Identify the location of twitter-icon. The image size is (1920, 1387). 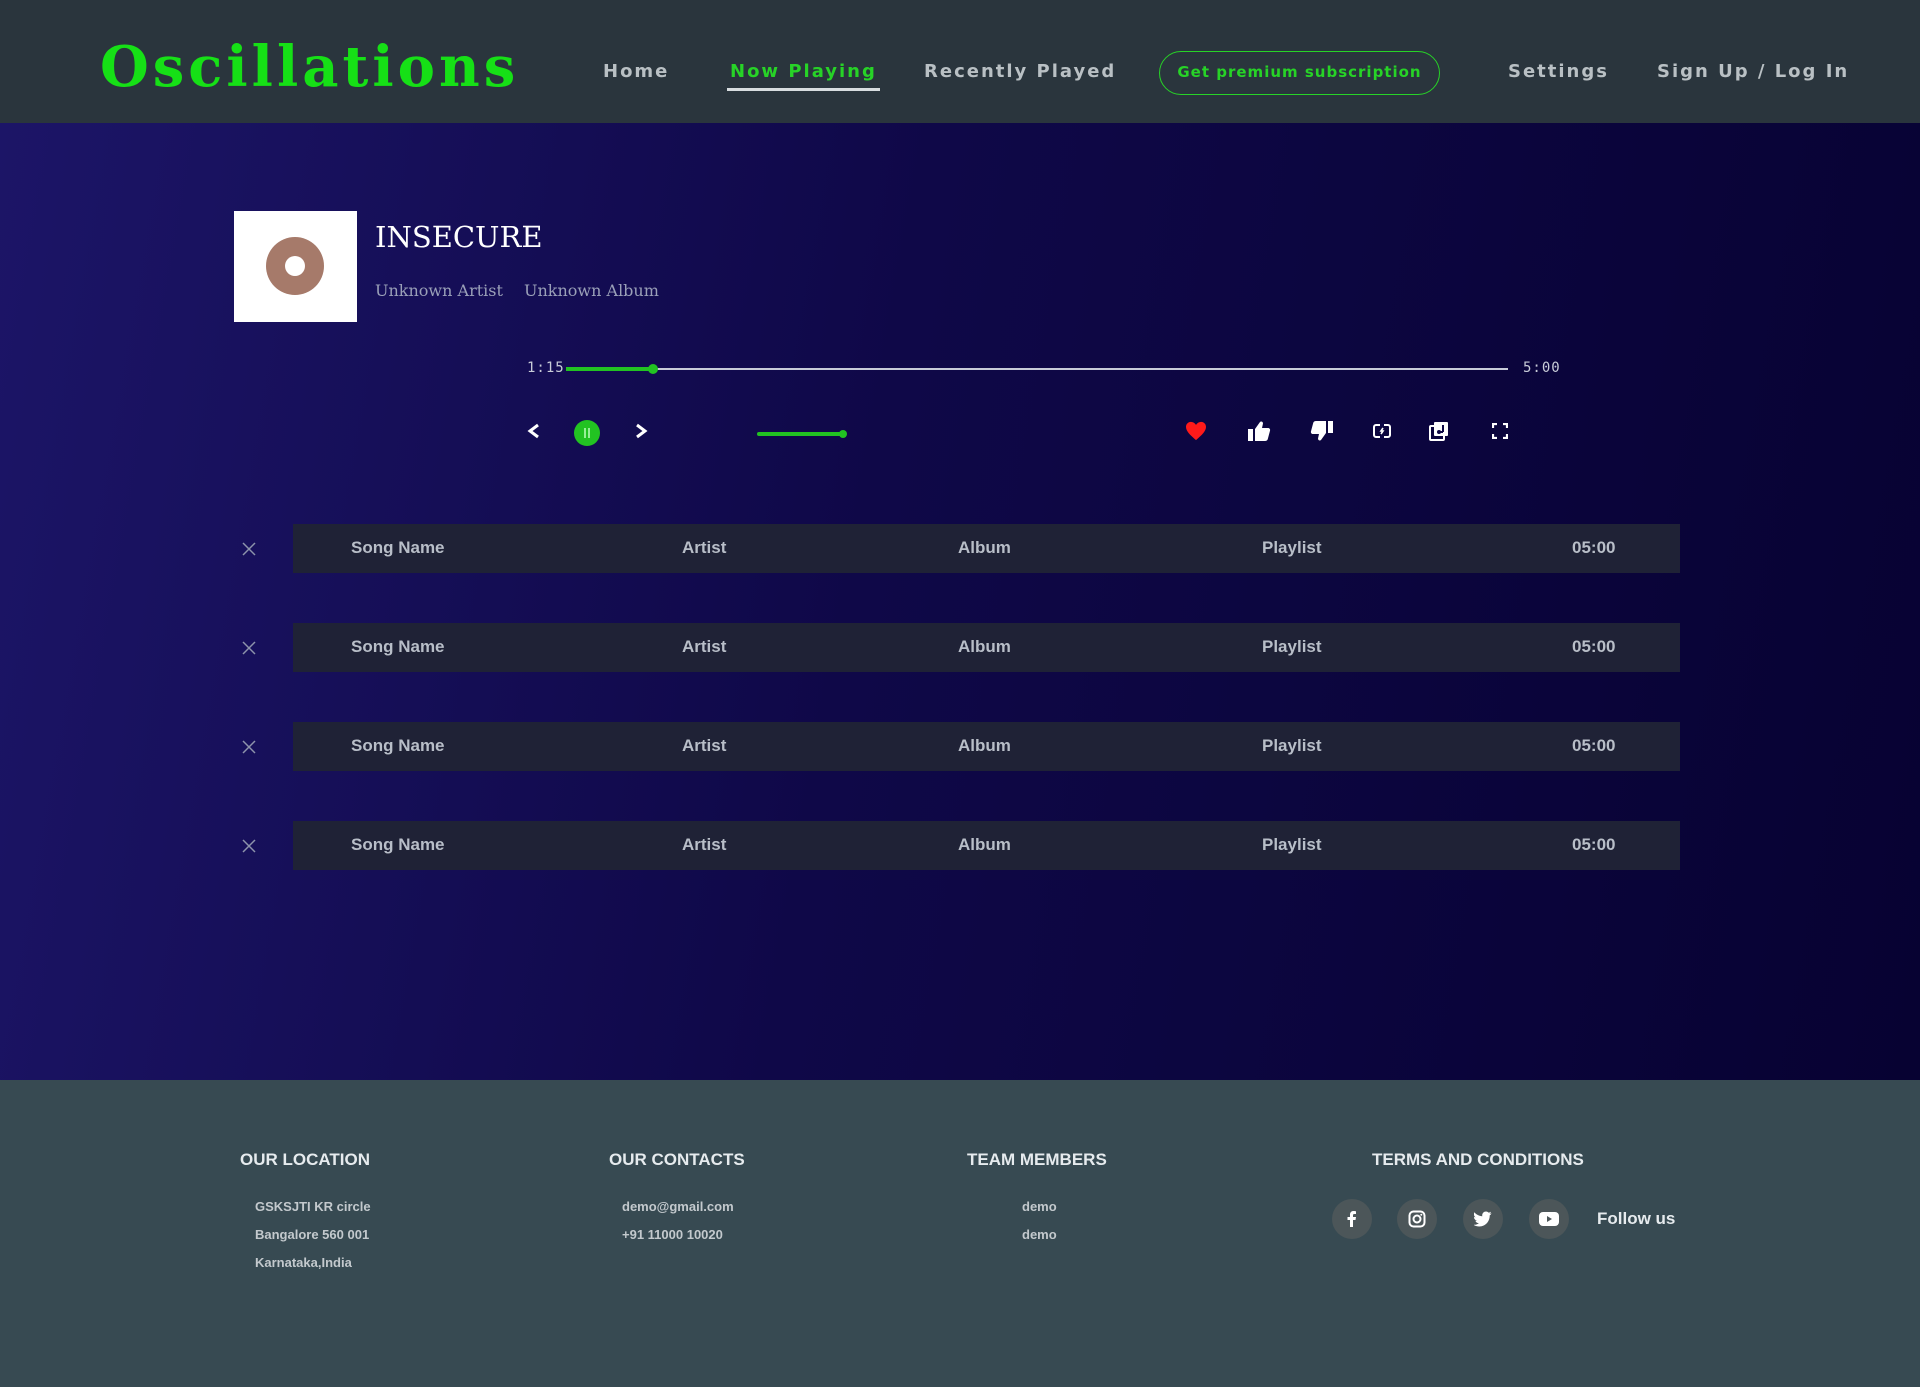
(1483, 1219).